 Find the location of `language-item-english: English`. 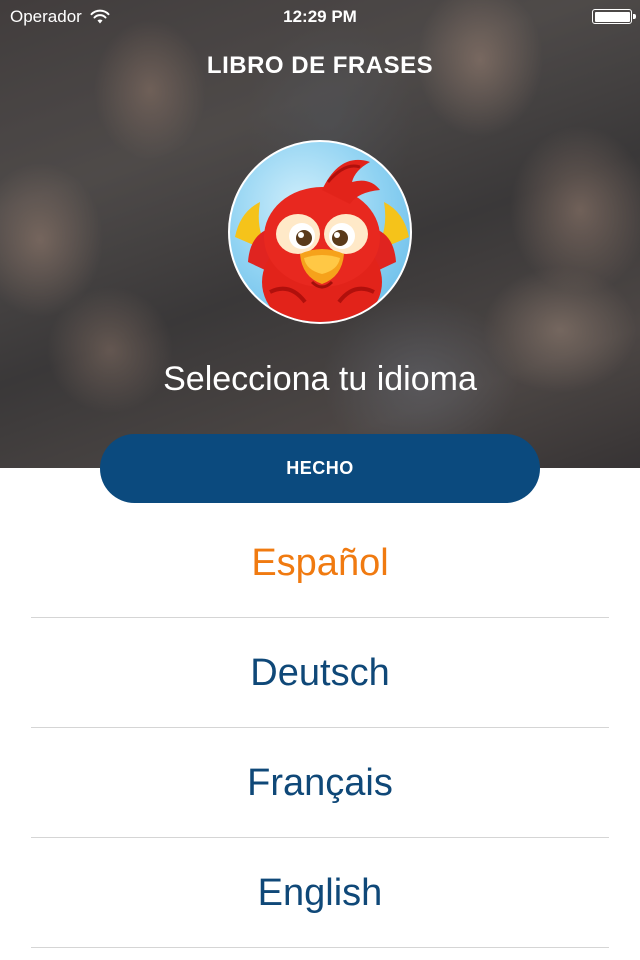

language-item-english: English is located at coordinates (320, 893).